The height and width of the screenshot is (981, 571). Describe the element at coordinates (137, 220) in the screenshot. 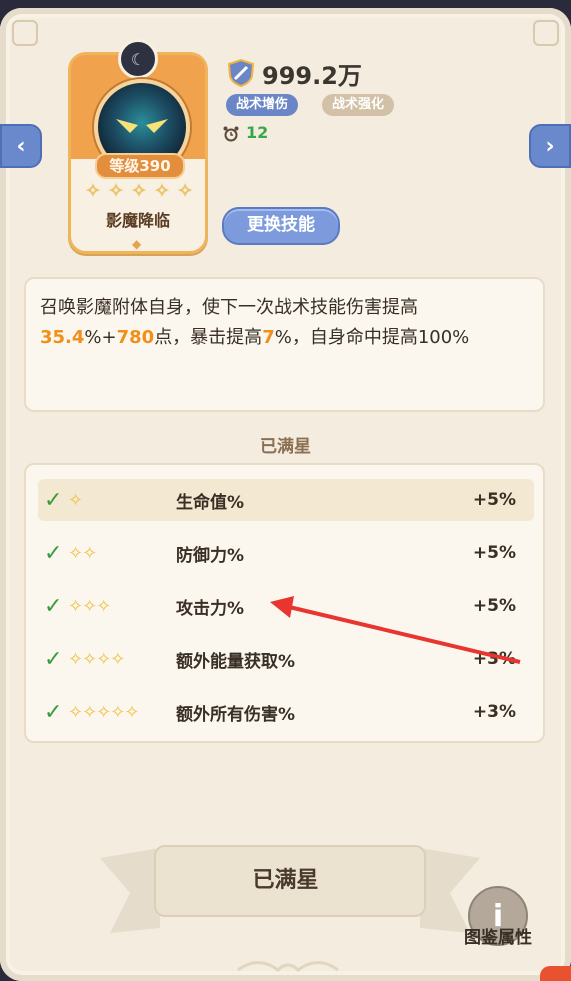

I see `skill-name: 影魔降临` at that location.